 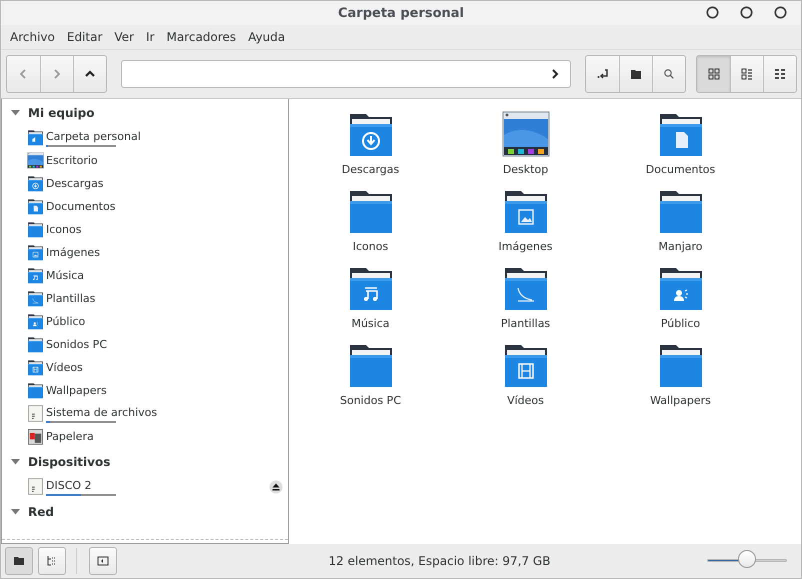 What do you see at coordinates (70, 436) in the screenshot?
I see `sidebar-item: Papelera` at bounding box center [70, 436].